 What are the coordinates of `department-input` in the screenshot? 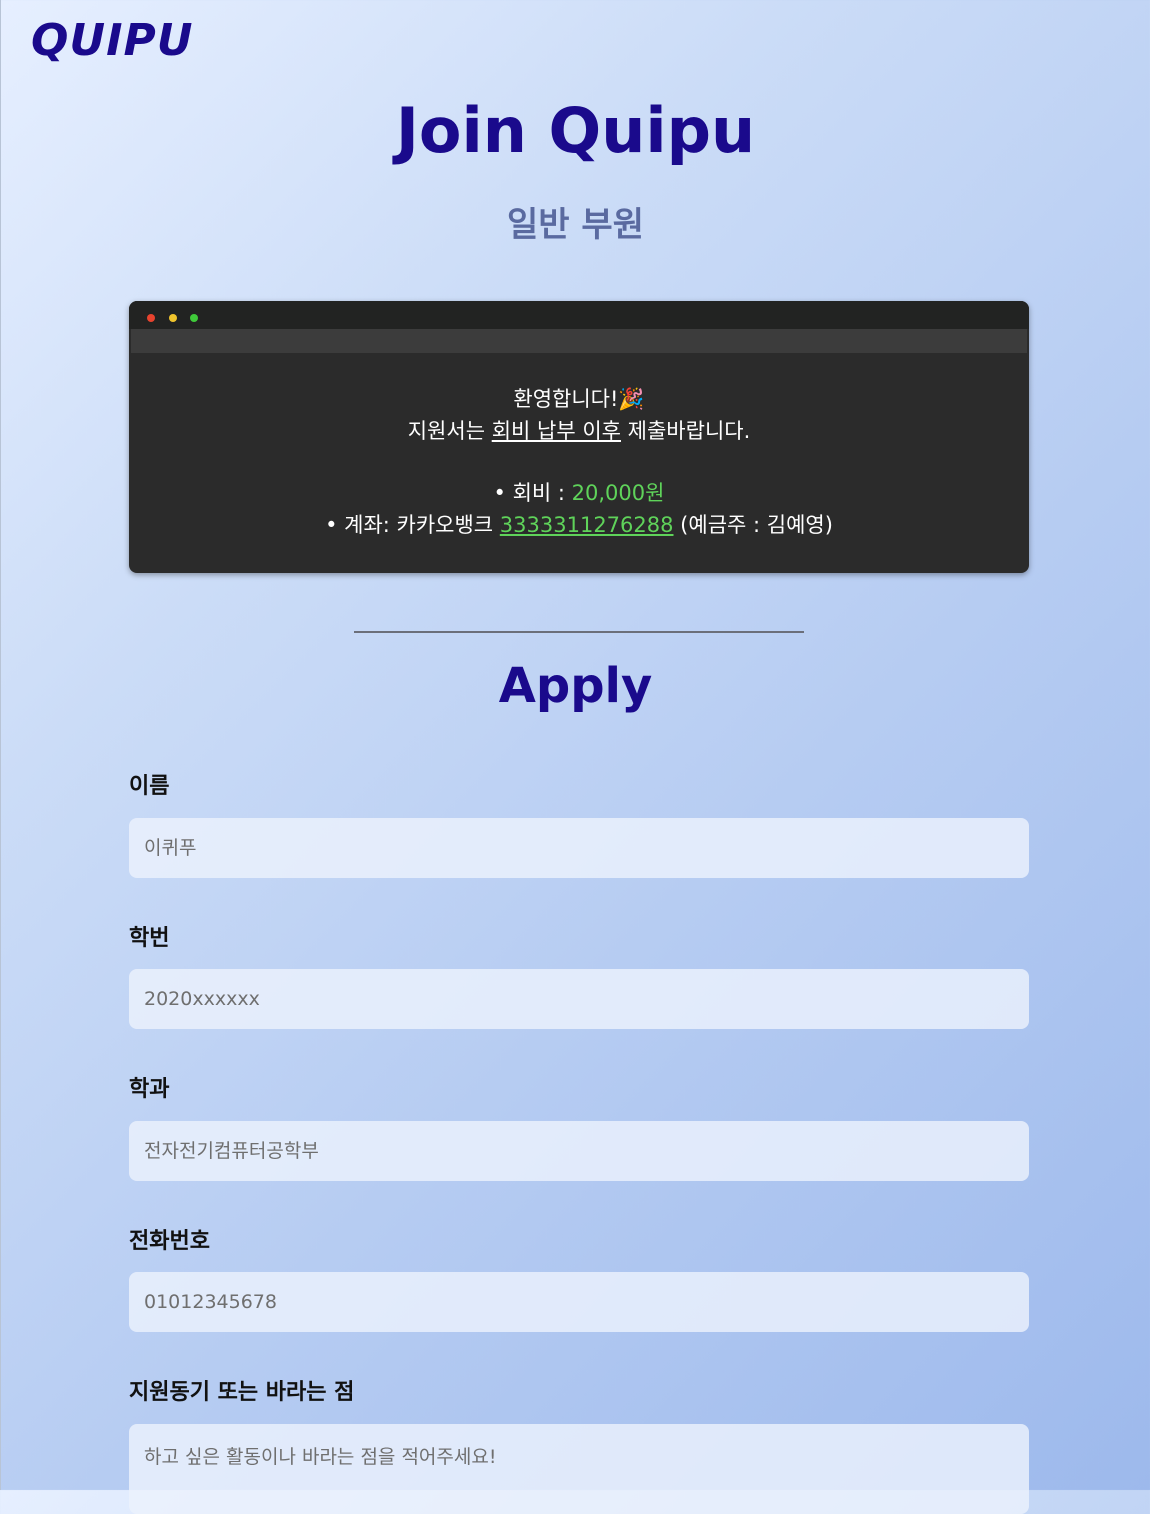 It's located at (579, 1151).